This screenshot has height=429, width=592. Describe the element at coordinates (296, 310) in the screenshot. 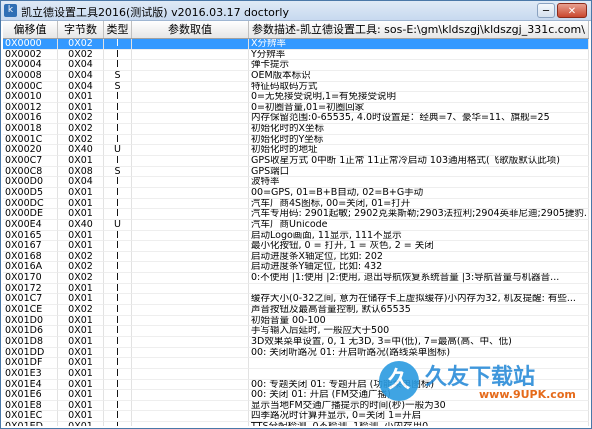

I see `table-row: 0X01CE 0X02 I 声音按钮及最高音量控制, 默认65535` at that location.